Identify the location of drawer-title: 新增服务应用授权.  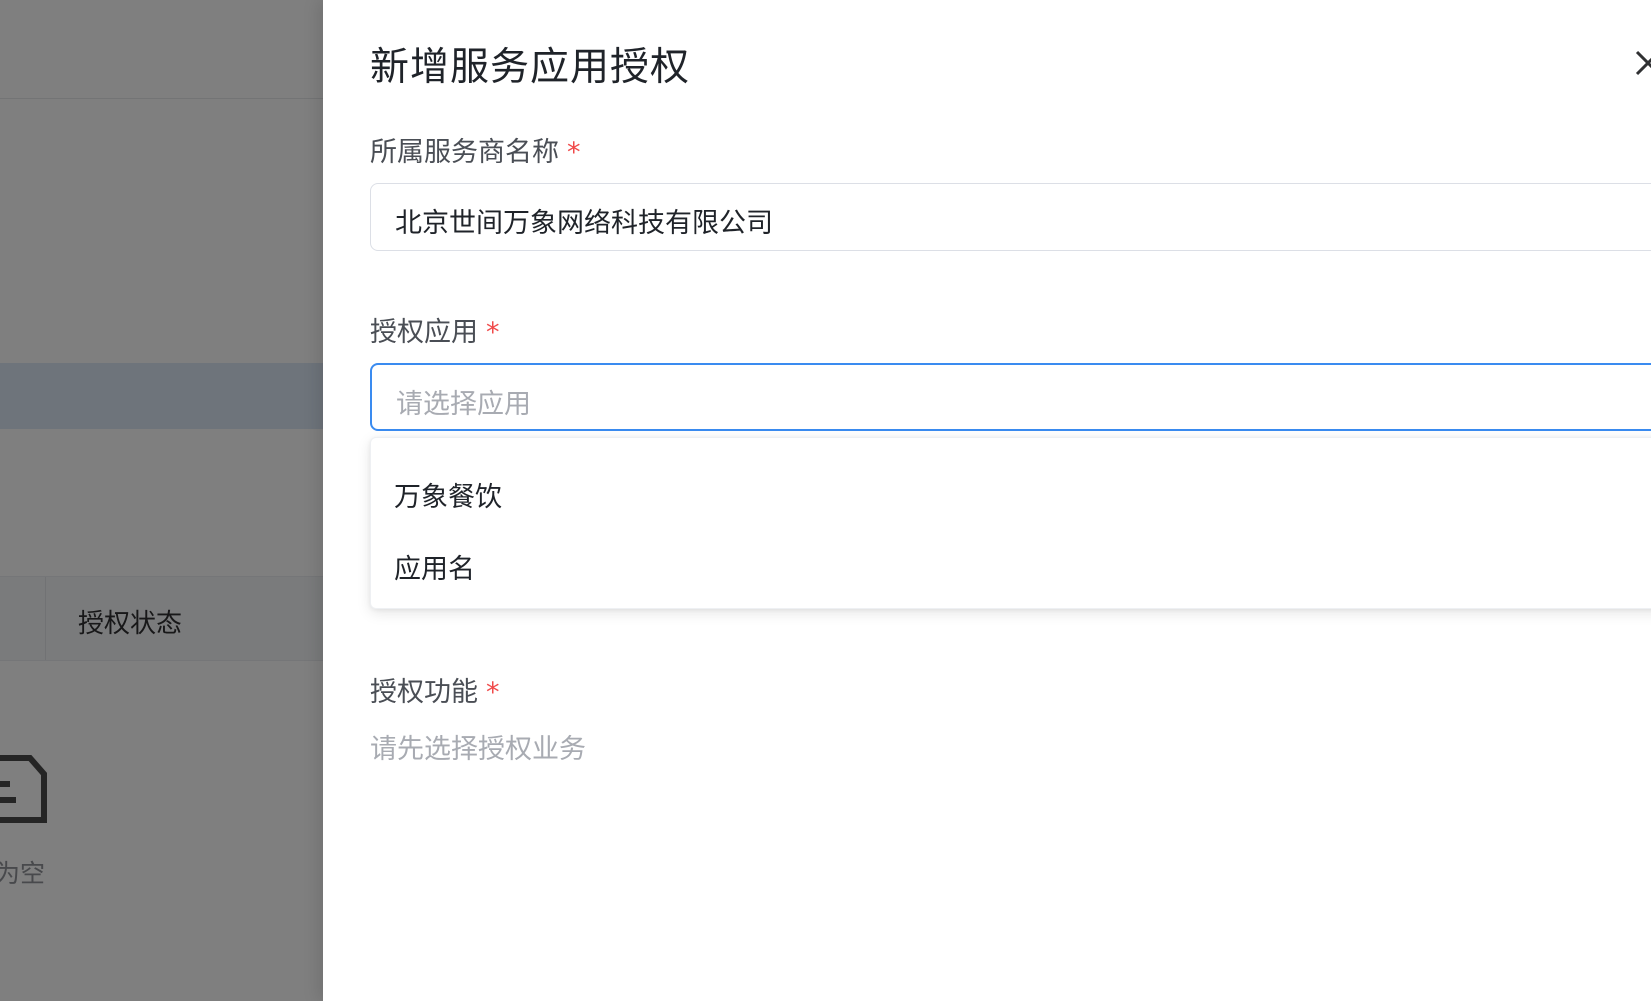
(530, 67).